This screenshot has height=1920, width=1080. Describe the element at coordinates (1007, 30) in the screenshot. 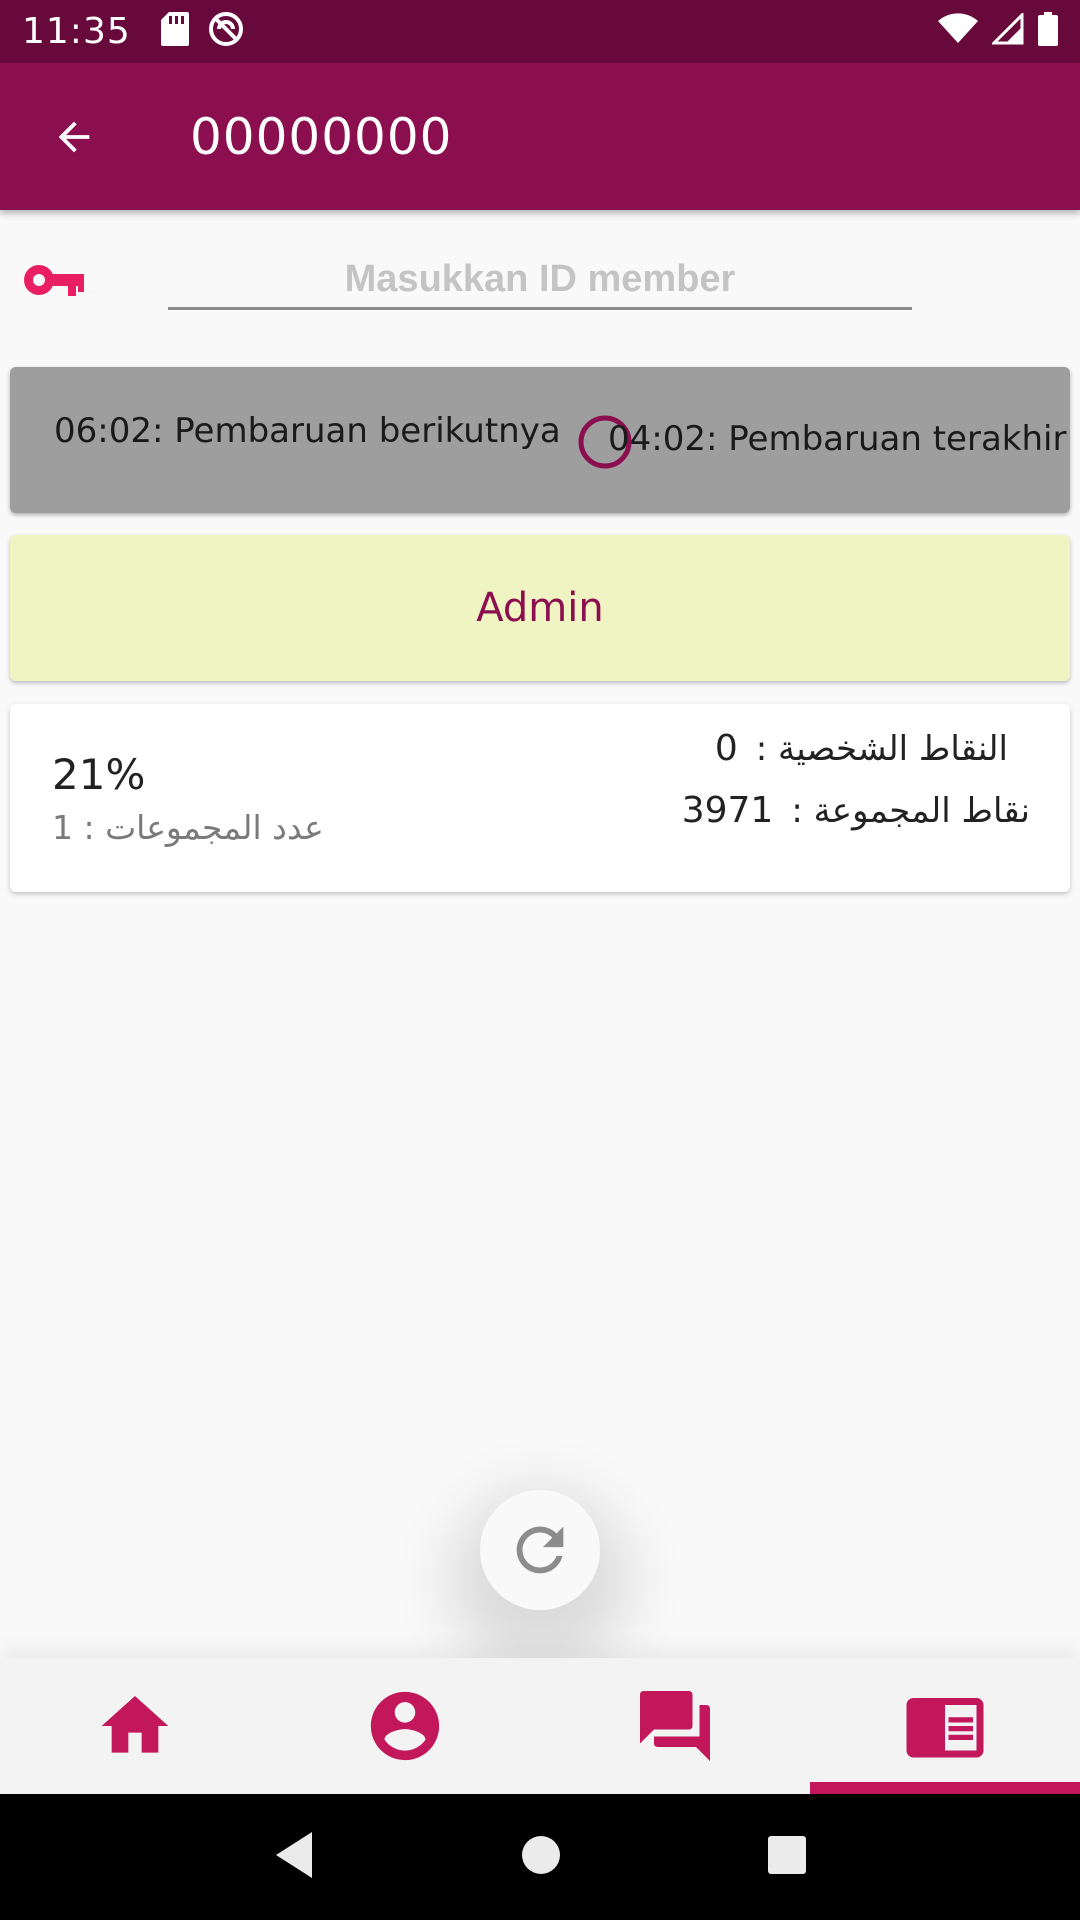

I see `signal-icon` at that location.